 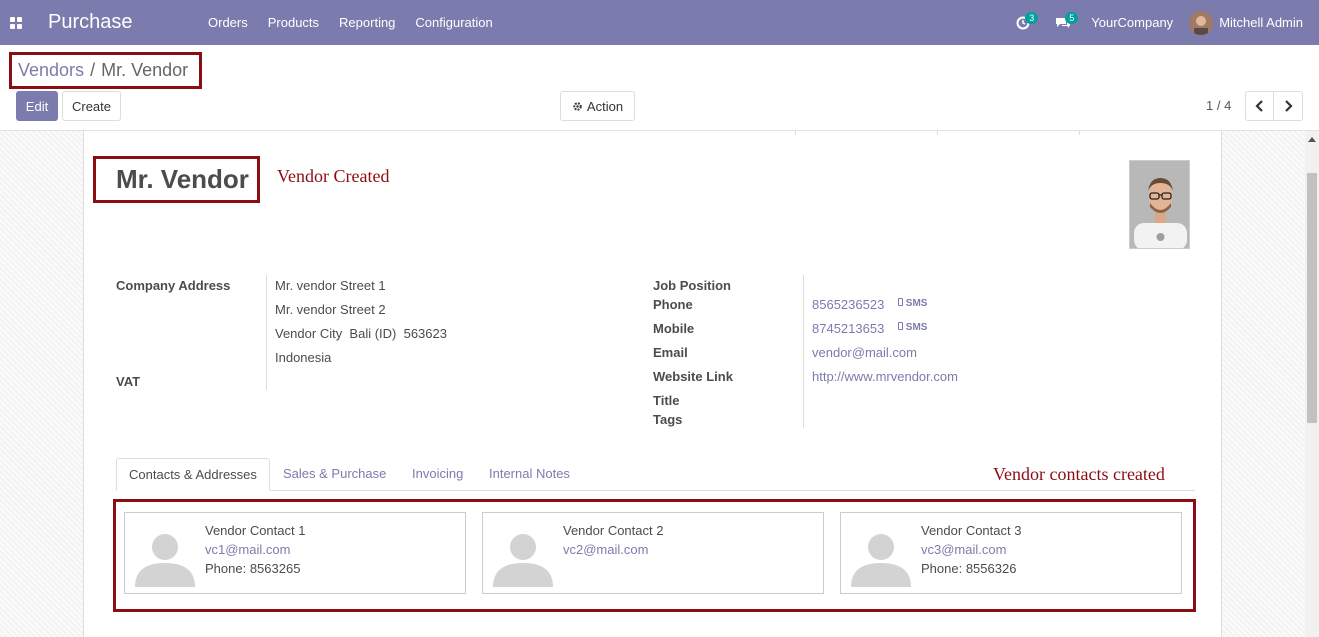 I want to click on action-button: Action, so click(x=597, y=106).